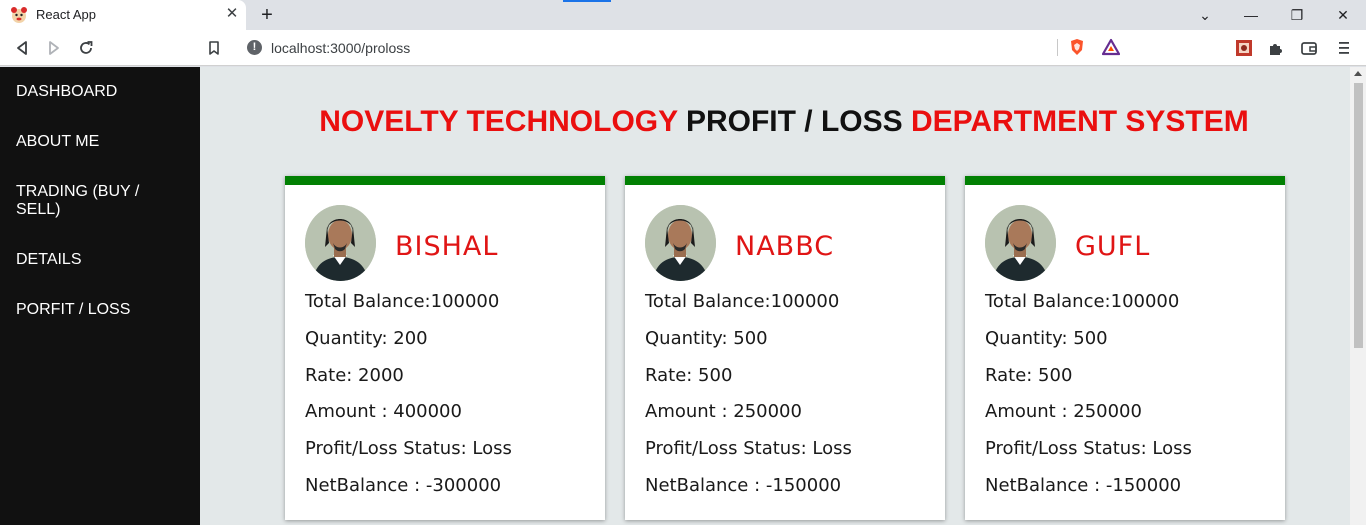 The width and height of the screenshot is (1366, 525). I want to click on back-icon, so click(22, 48).